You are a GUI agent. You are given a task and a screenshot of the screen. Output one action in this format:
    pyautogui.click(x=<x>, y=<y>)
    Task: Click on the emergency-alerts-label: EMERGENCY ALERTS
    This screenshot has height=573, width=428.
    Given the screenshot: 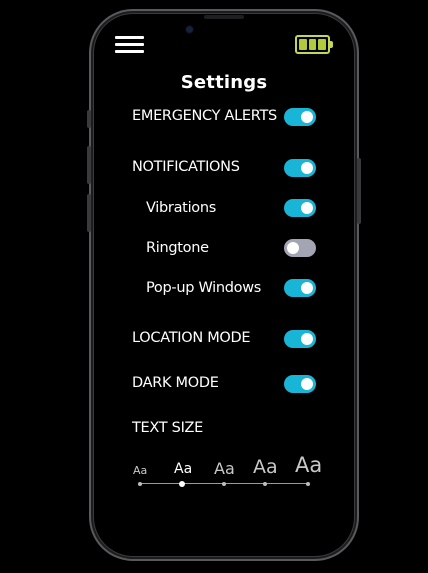 What is the action you would take?
    pyautogui.click(x=204, y=116)
    